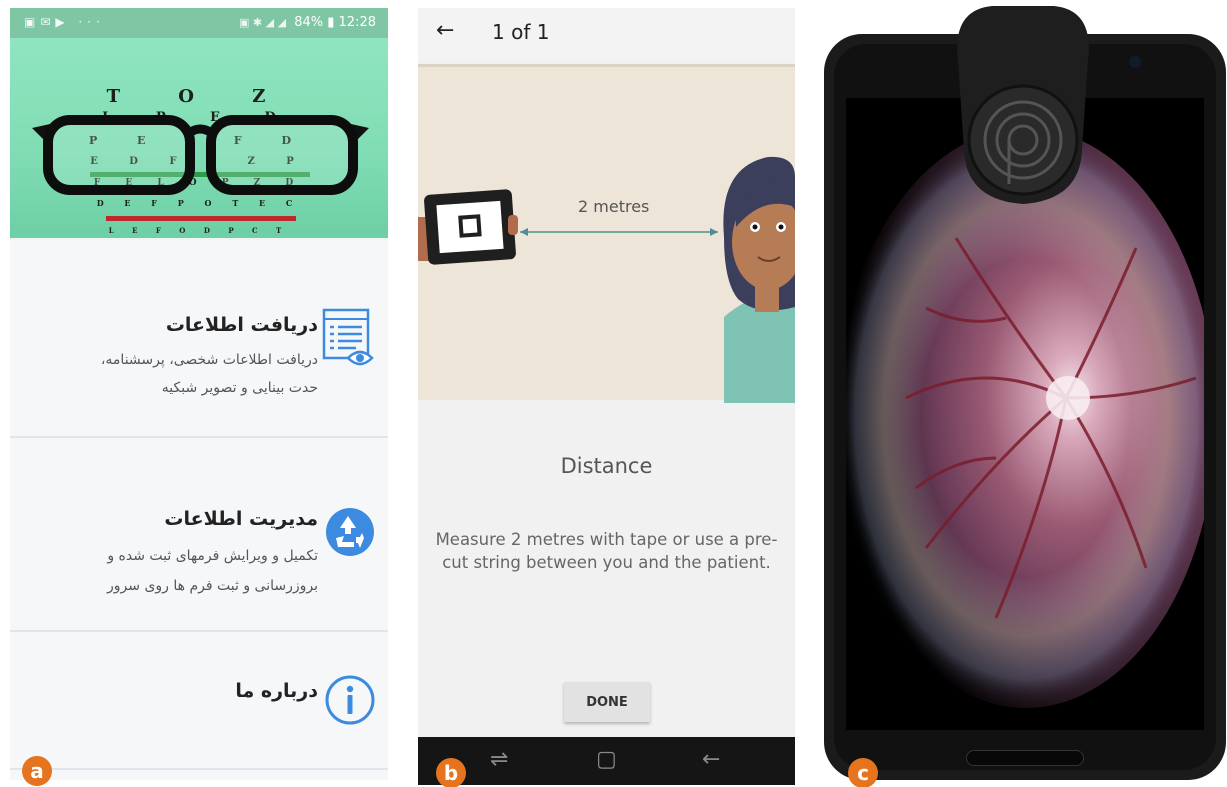 Image resolution: width=1227 pixels, height=787 pixels. I want to click on menu-item-title: مدیریت اطلاعات, so click(241, 519).